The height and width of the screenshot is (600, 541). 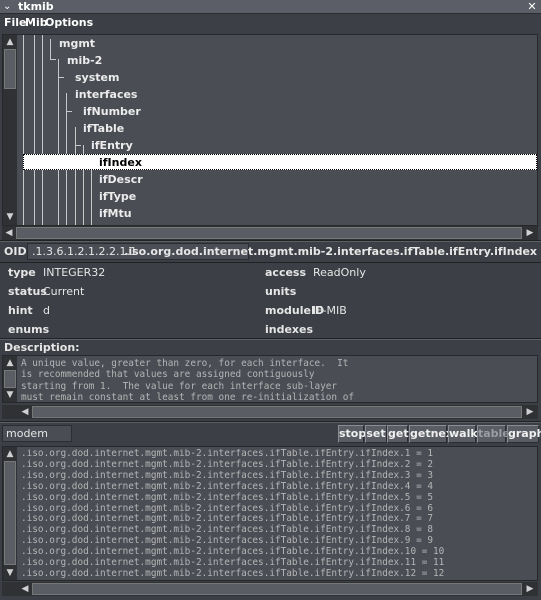 I want to click on tree-node-interfaces: interfaces, so click(x=106, y=95).